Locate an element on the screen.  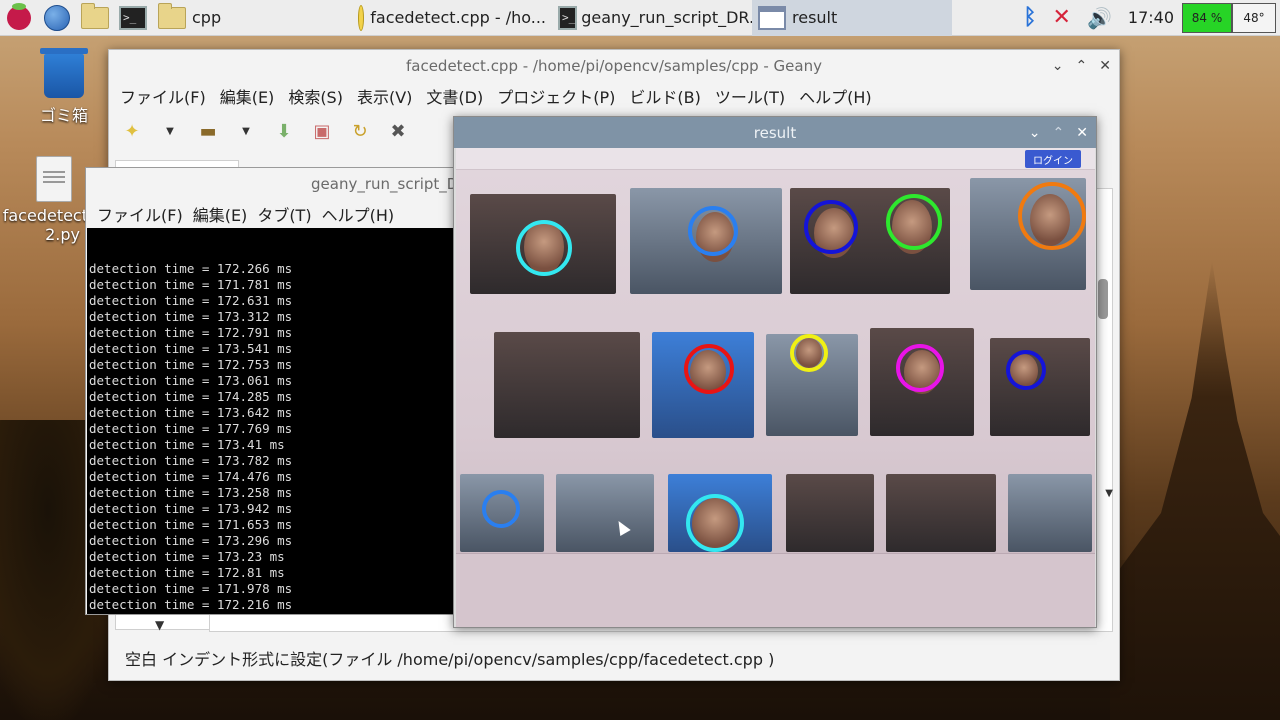
task-cpp: cpp is located at coordinates (252, 18).